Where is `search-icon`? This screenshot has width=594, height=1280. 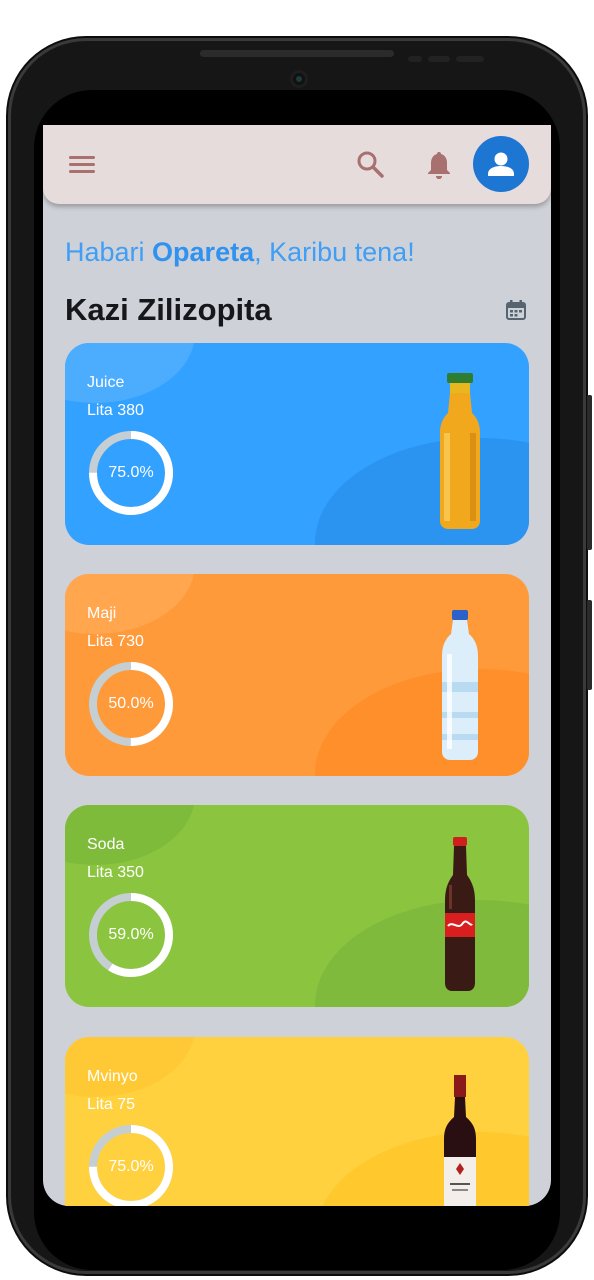
search-icon is located at coordinates (370, 164).